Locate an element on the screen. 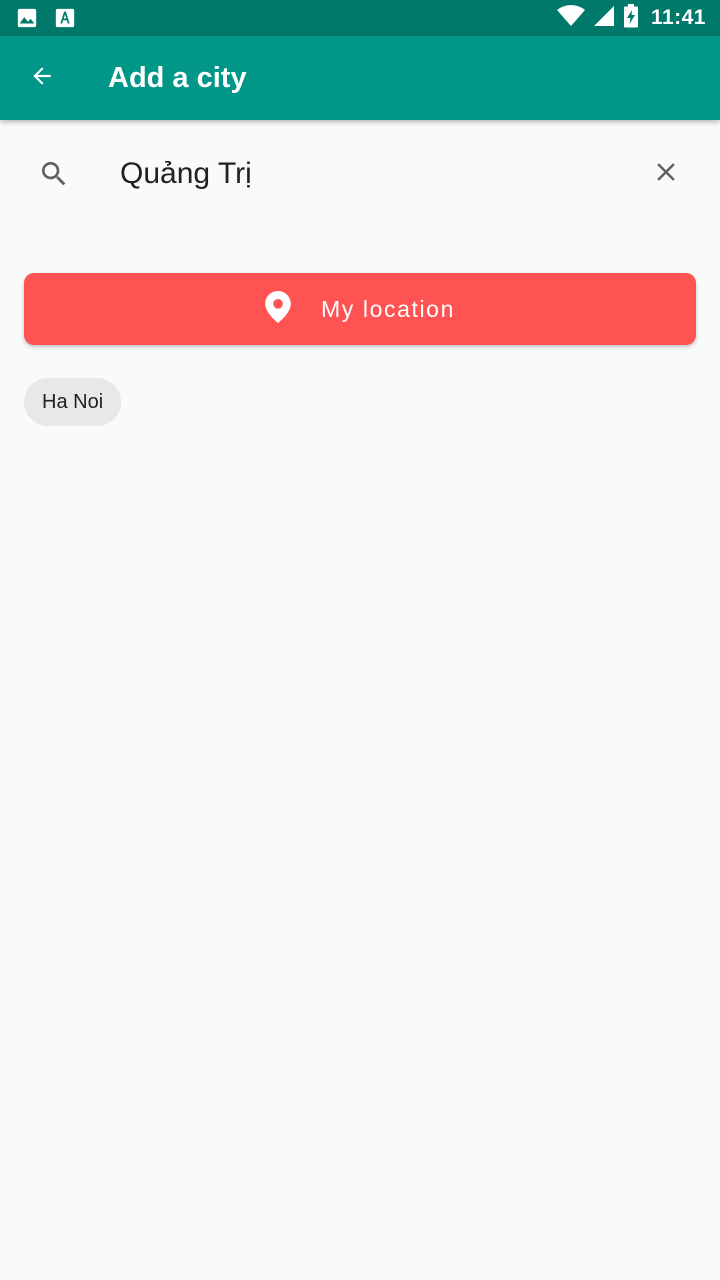 Image resolution: width=720 pixels, height=1280 pixels. image-icon is located at coordinates (27, 20).